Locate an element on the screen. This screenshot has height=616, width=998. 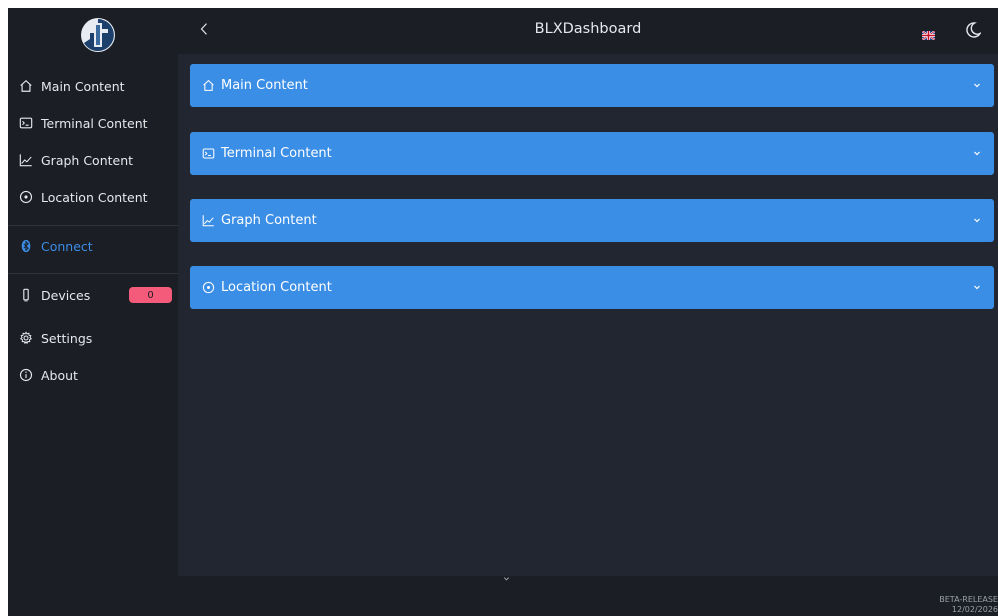
accordion-label: Main Content is located at coordinates (264, 85).